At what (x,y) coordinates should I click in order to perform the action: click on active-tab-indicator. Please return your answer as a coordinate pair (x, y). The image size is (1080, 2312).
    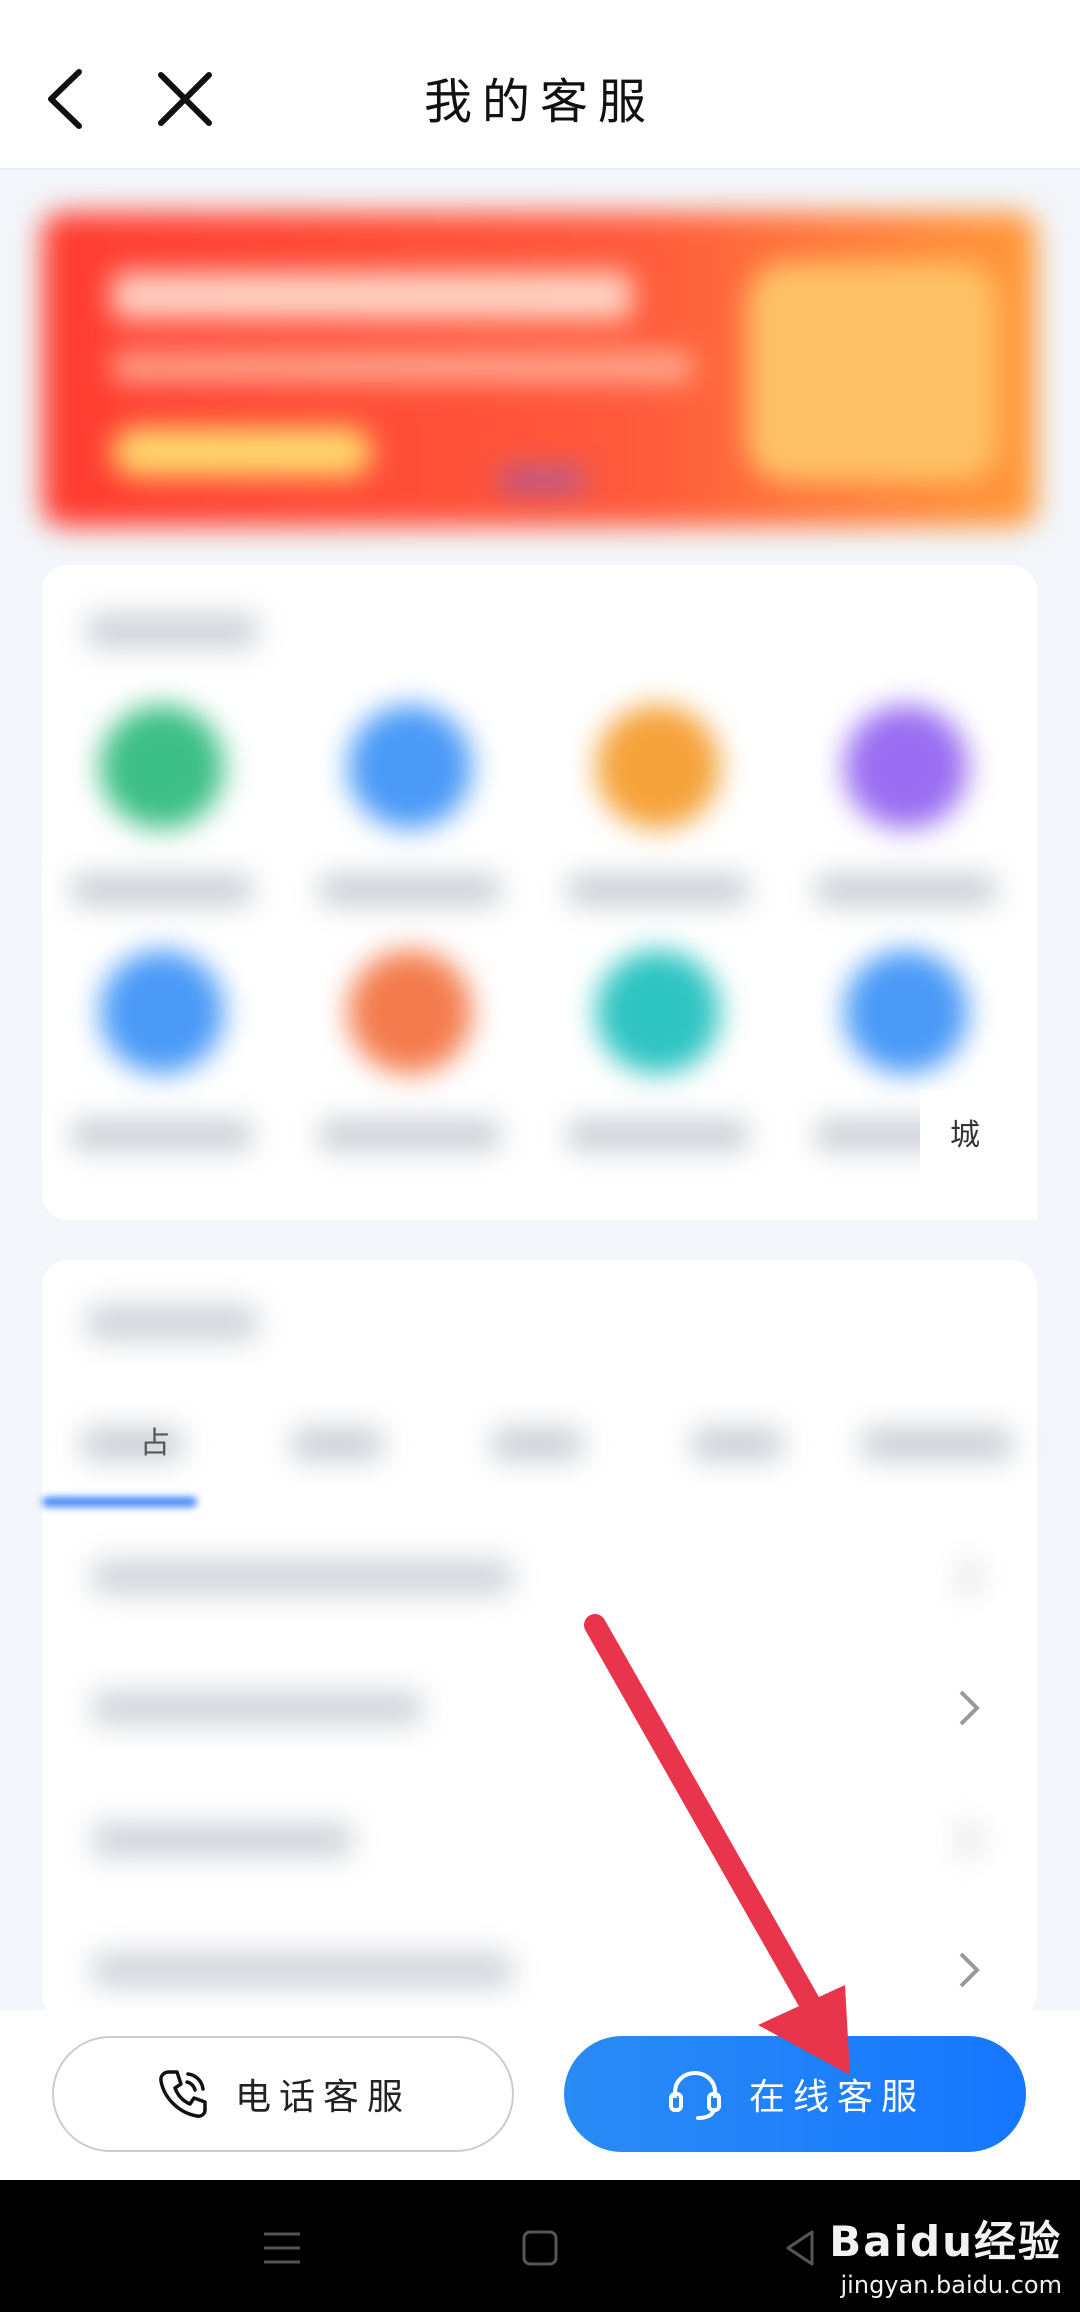
    Looking at the image, I should click on (119, 1502).